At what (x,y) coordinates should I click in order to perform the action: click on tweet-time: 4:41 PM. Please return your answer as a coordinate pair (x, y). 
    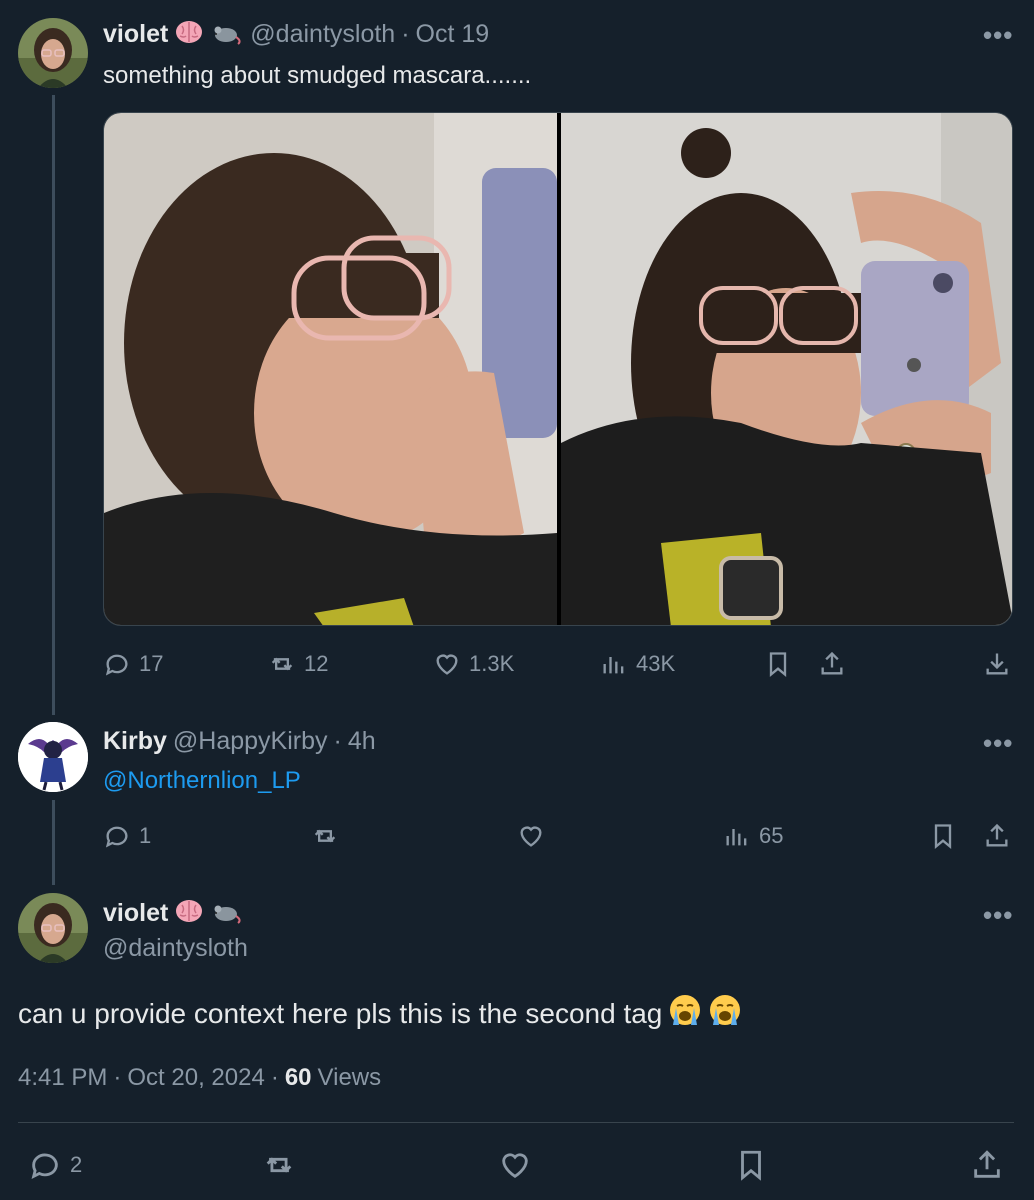
    Looking at the image, I should click on (62, 1078).